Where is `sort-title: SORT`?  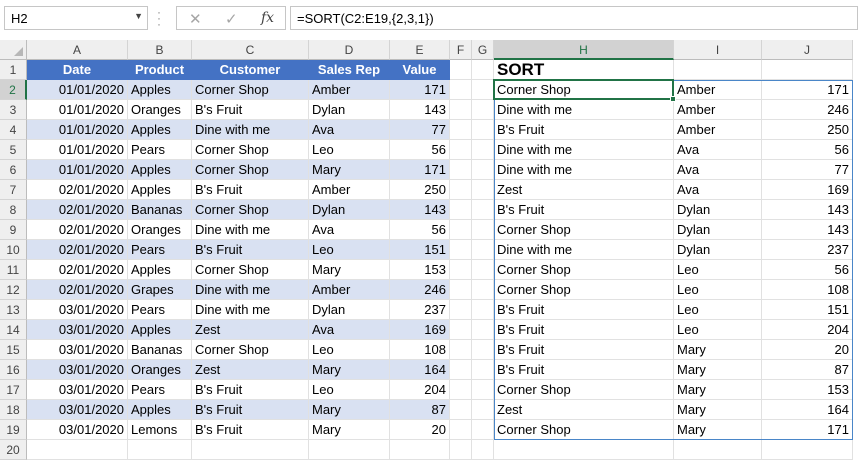
sort-title: SORT is located at coordinates (584, 70).